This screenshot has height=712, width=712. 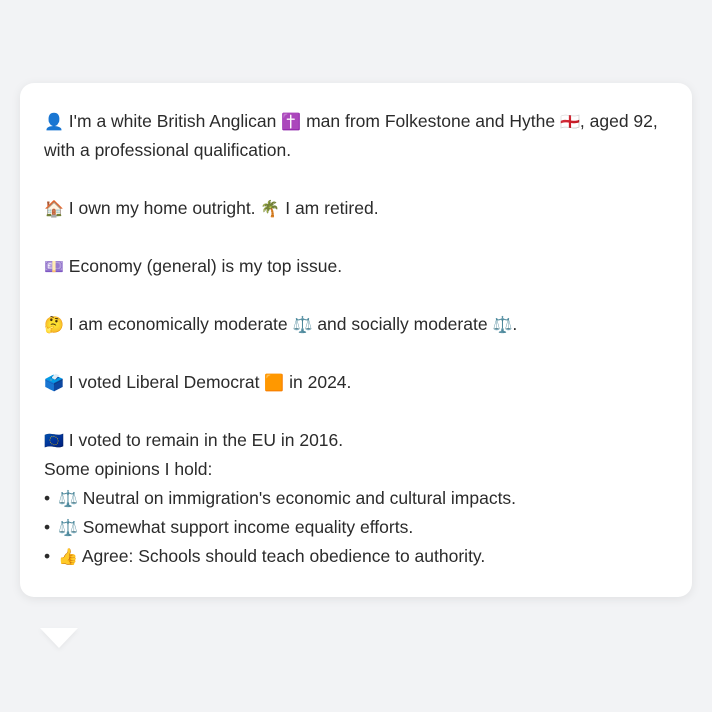 I want to click on eu-flag-icon: 🇪🇺, so click(x=54, y=440).